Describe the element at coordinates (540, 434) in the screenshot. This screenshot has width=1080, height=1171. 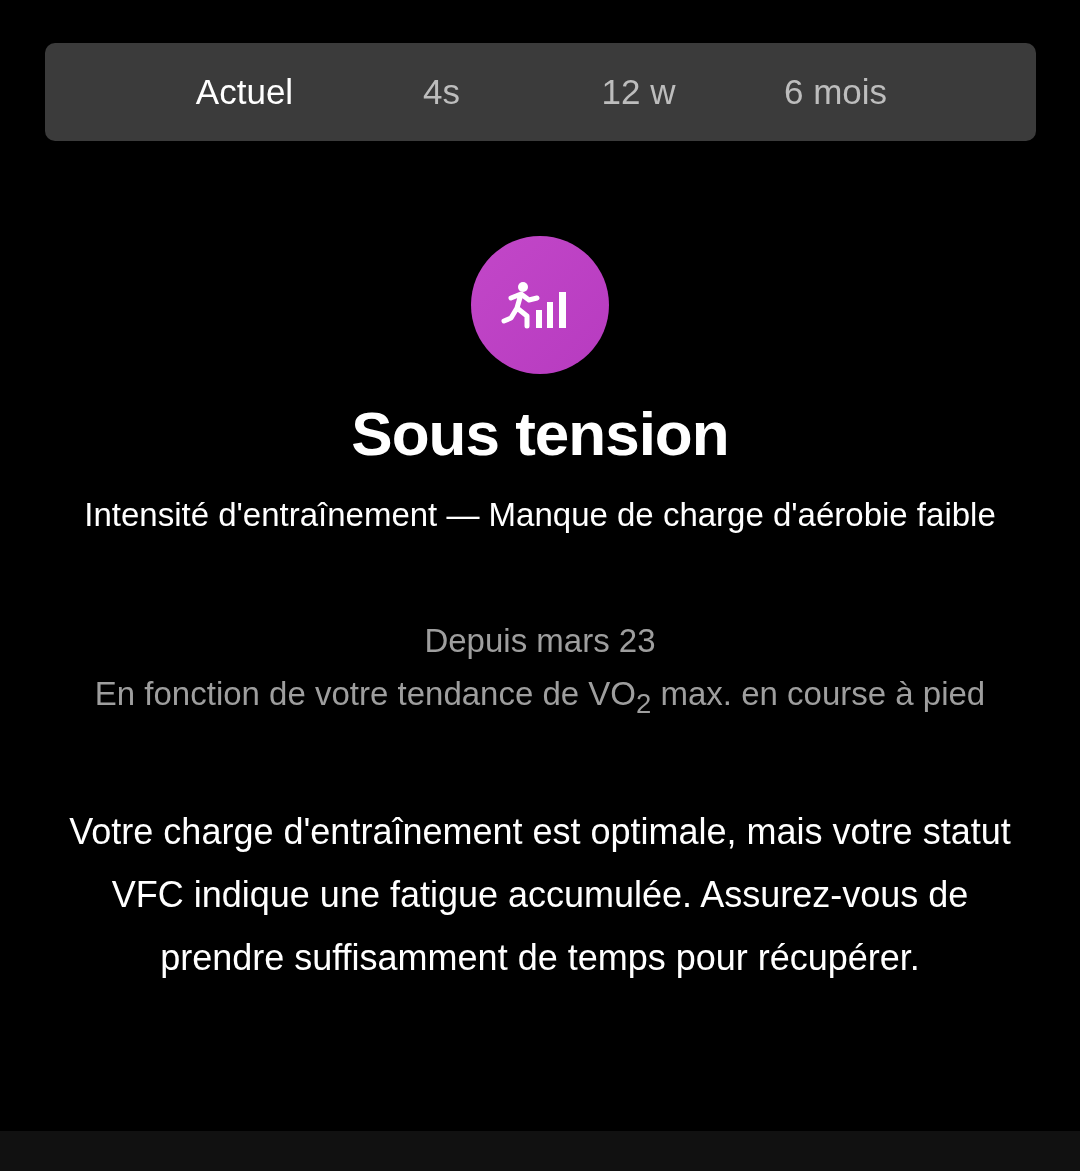
I see `status-title: Sous tension` at that location.